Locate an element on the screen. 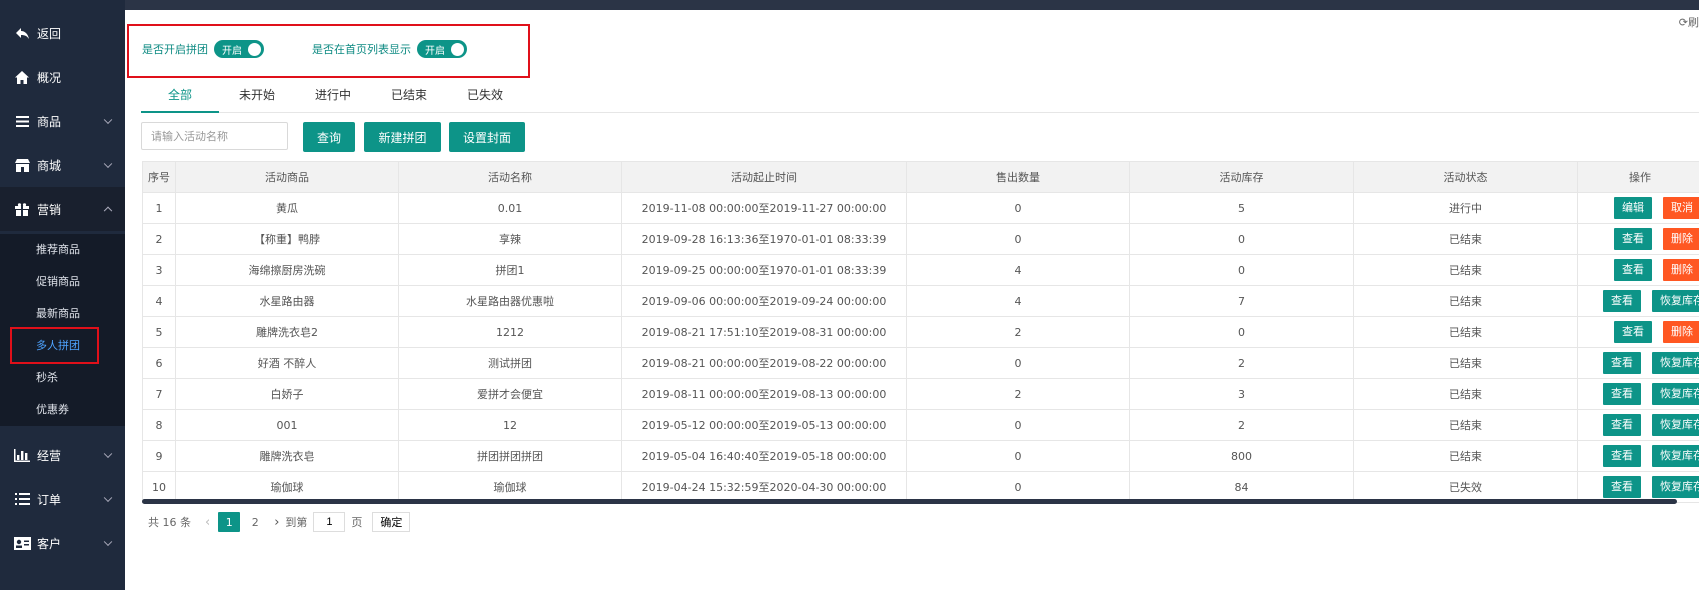 This screenshot has height=590, width=1699. search-input is located at coordinates (214, 136).